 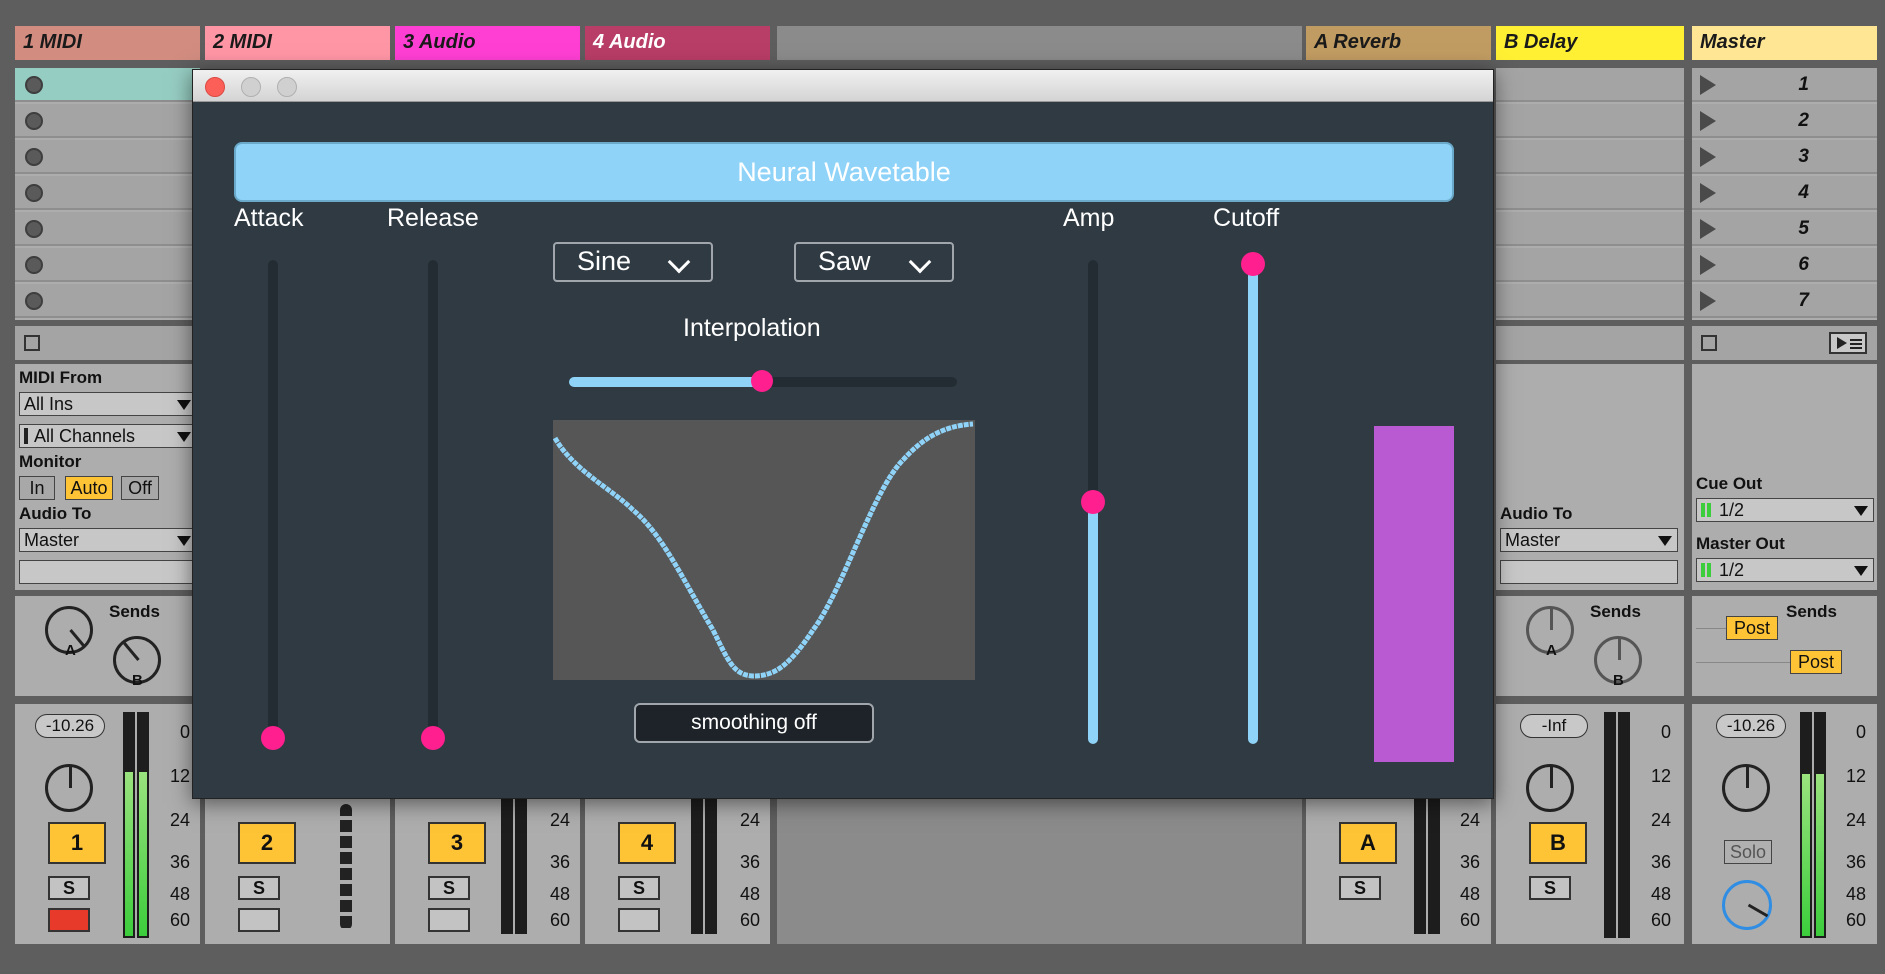 What do you see at coordinates (1784, 193) in the screenshot?
I see `scene-launch: 4` at bounding box center [1784, 193].